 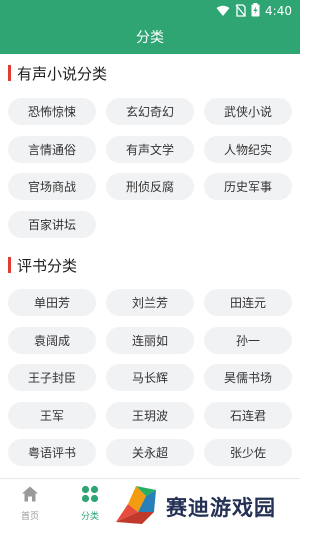 What do you see at coordinates (52, 377) in the screenshot?
I see `narrator-chip: 王子封臣` at bounding box center [52, 377].